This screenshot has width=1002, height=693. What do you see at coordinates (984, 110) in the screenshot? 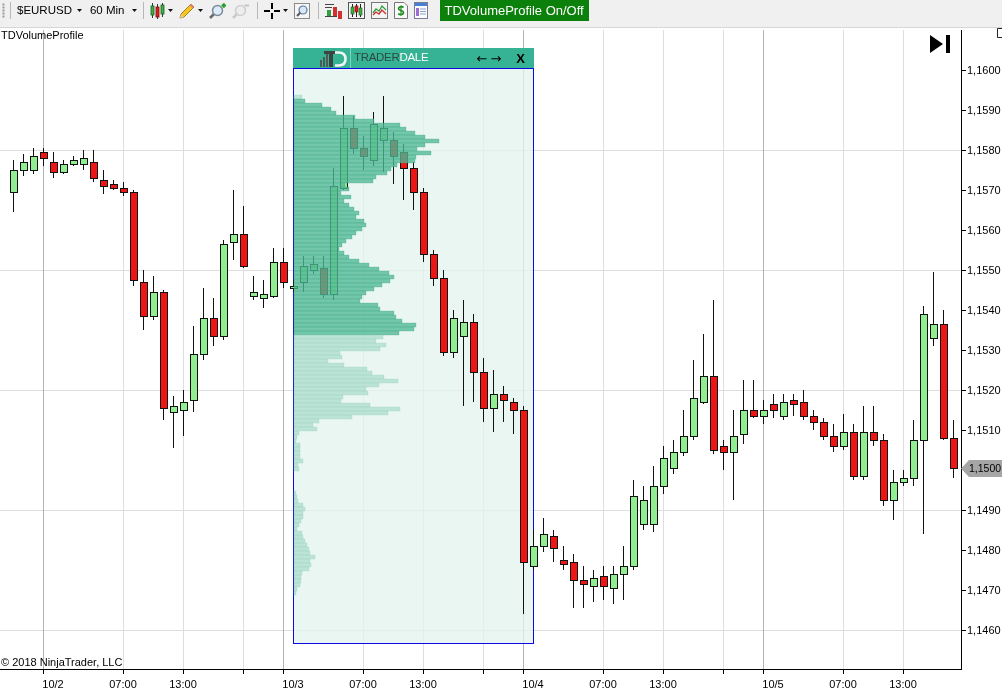
I see `price-axis-label: 1,1590` at bounding box center [984, 110].